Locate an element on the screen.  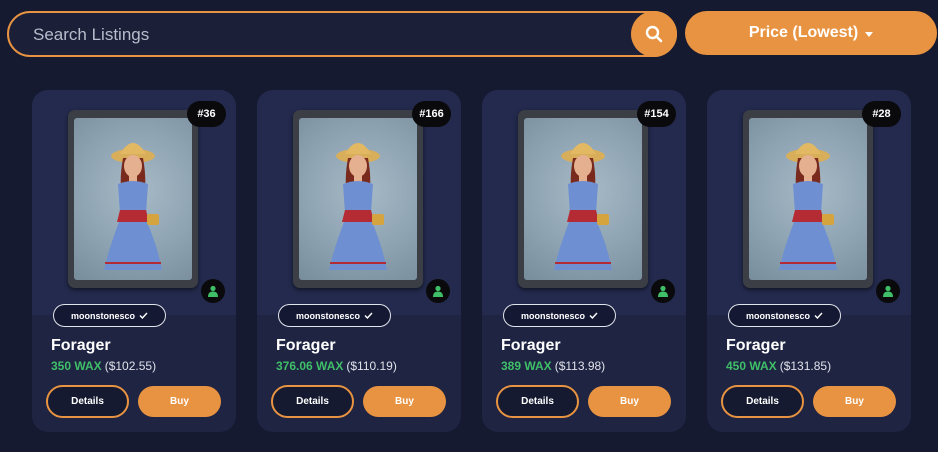
card-image-area: #36 is located at coordinates (134, 202).